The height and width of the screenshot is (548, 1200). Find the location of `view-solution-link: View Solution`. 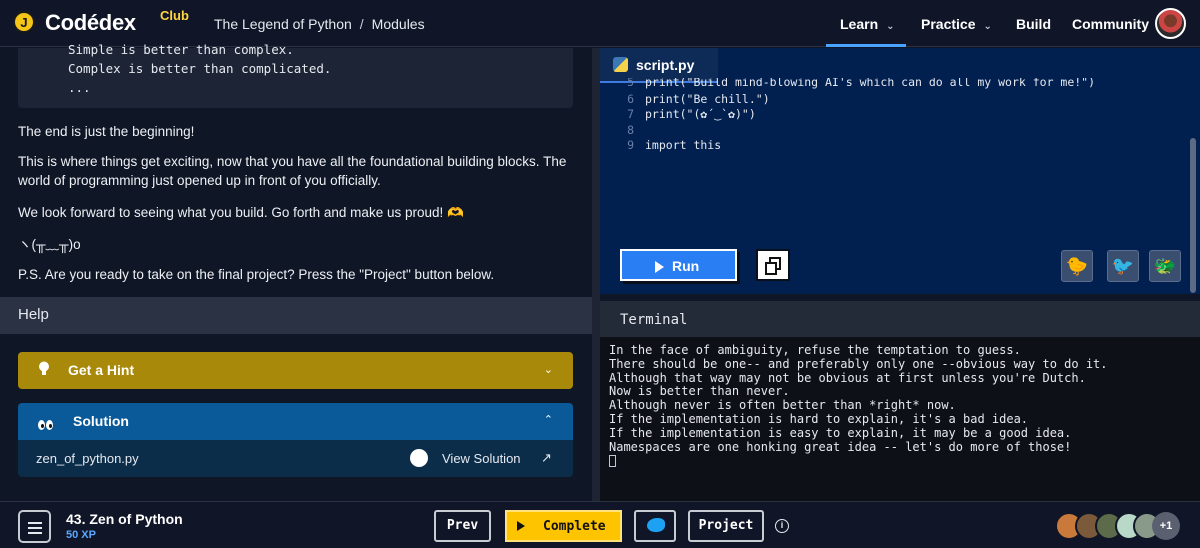

view-solution-link: View Solution is located at coordinates (481, 458).